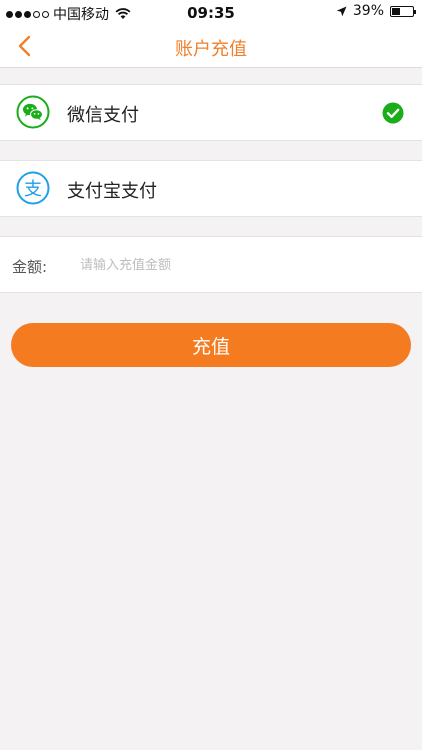 Image resolution: width=422 pixels, height=750 pixels. I want to click on amount-input, so click(240, 265).